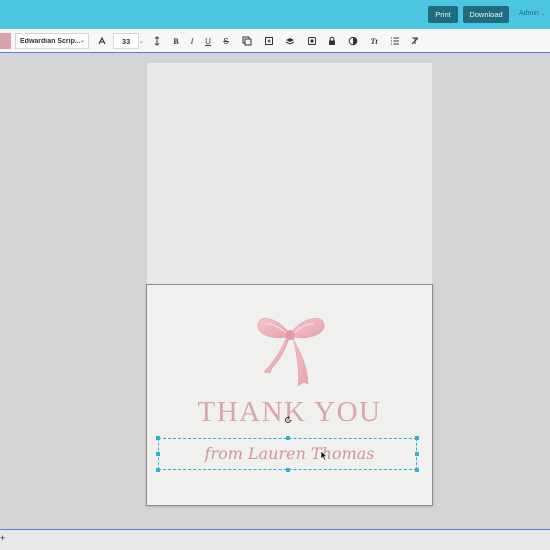 Image resolution: width=550 pixels, height=550 pixels. What do you see at coordinates (126, 41) in the screenshot?
I see `font-size-input: 33` at bounding box center [126, 41].